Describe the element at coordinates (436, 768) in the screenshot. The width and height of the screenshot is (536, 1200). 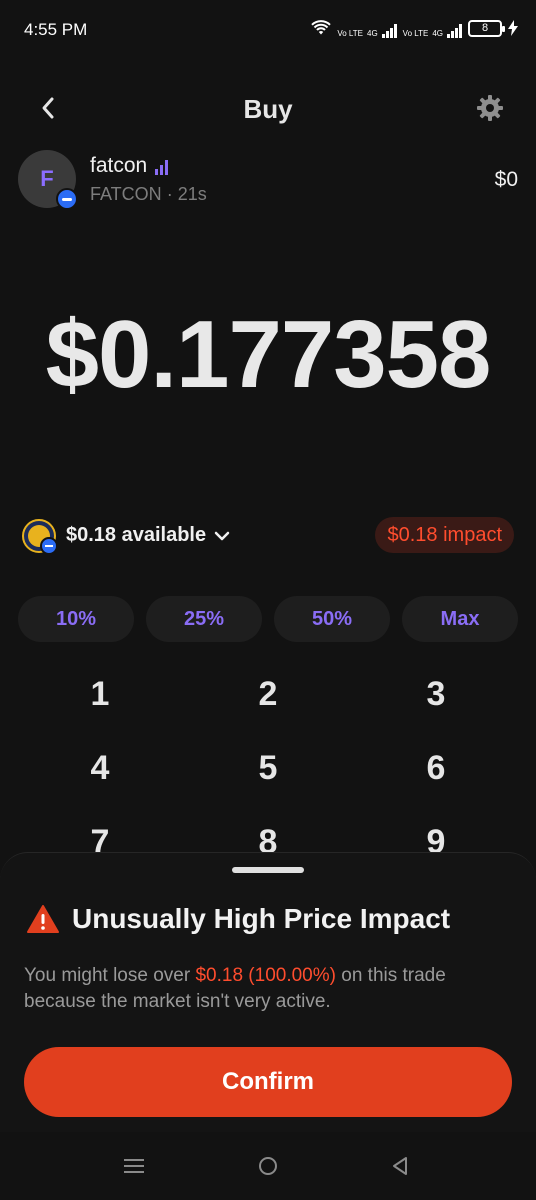
I see `key-6: 6` at that location.